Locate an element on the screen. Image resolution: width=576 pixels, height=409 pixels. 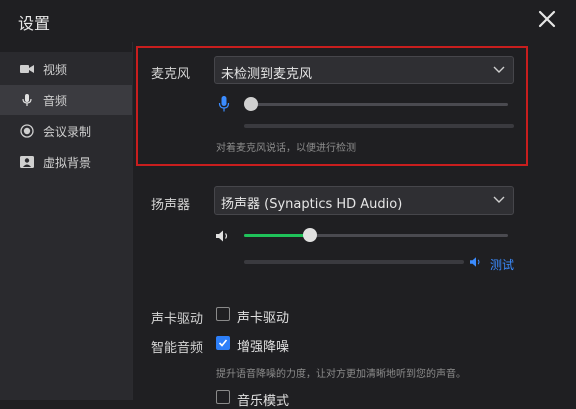
sidebar-item-audio: 音频 is located at coordinates (66, 100).